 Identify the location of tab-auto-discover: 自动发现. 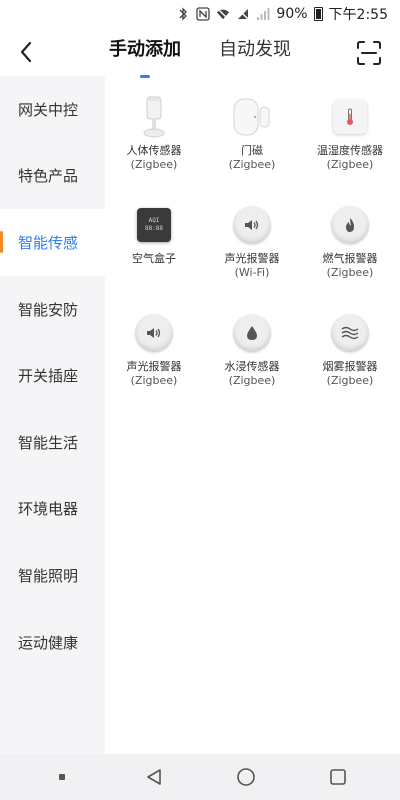
(255, 54).